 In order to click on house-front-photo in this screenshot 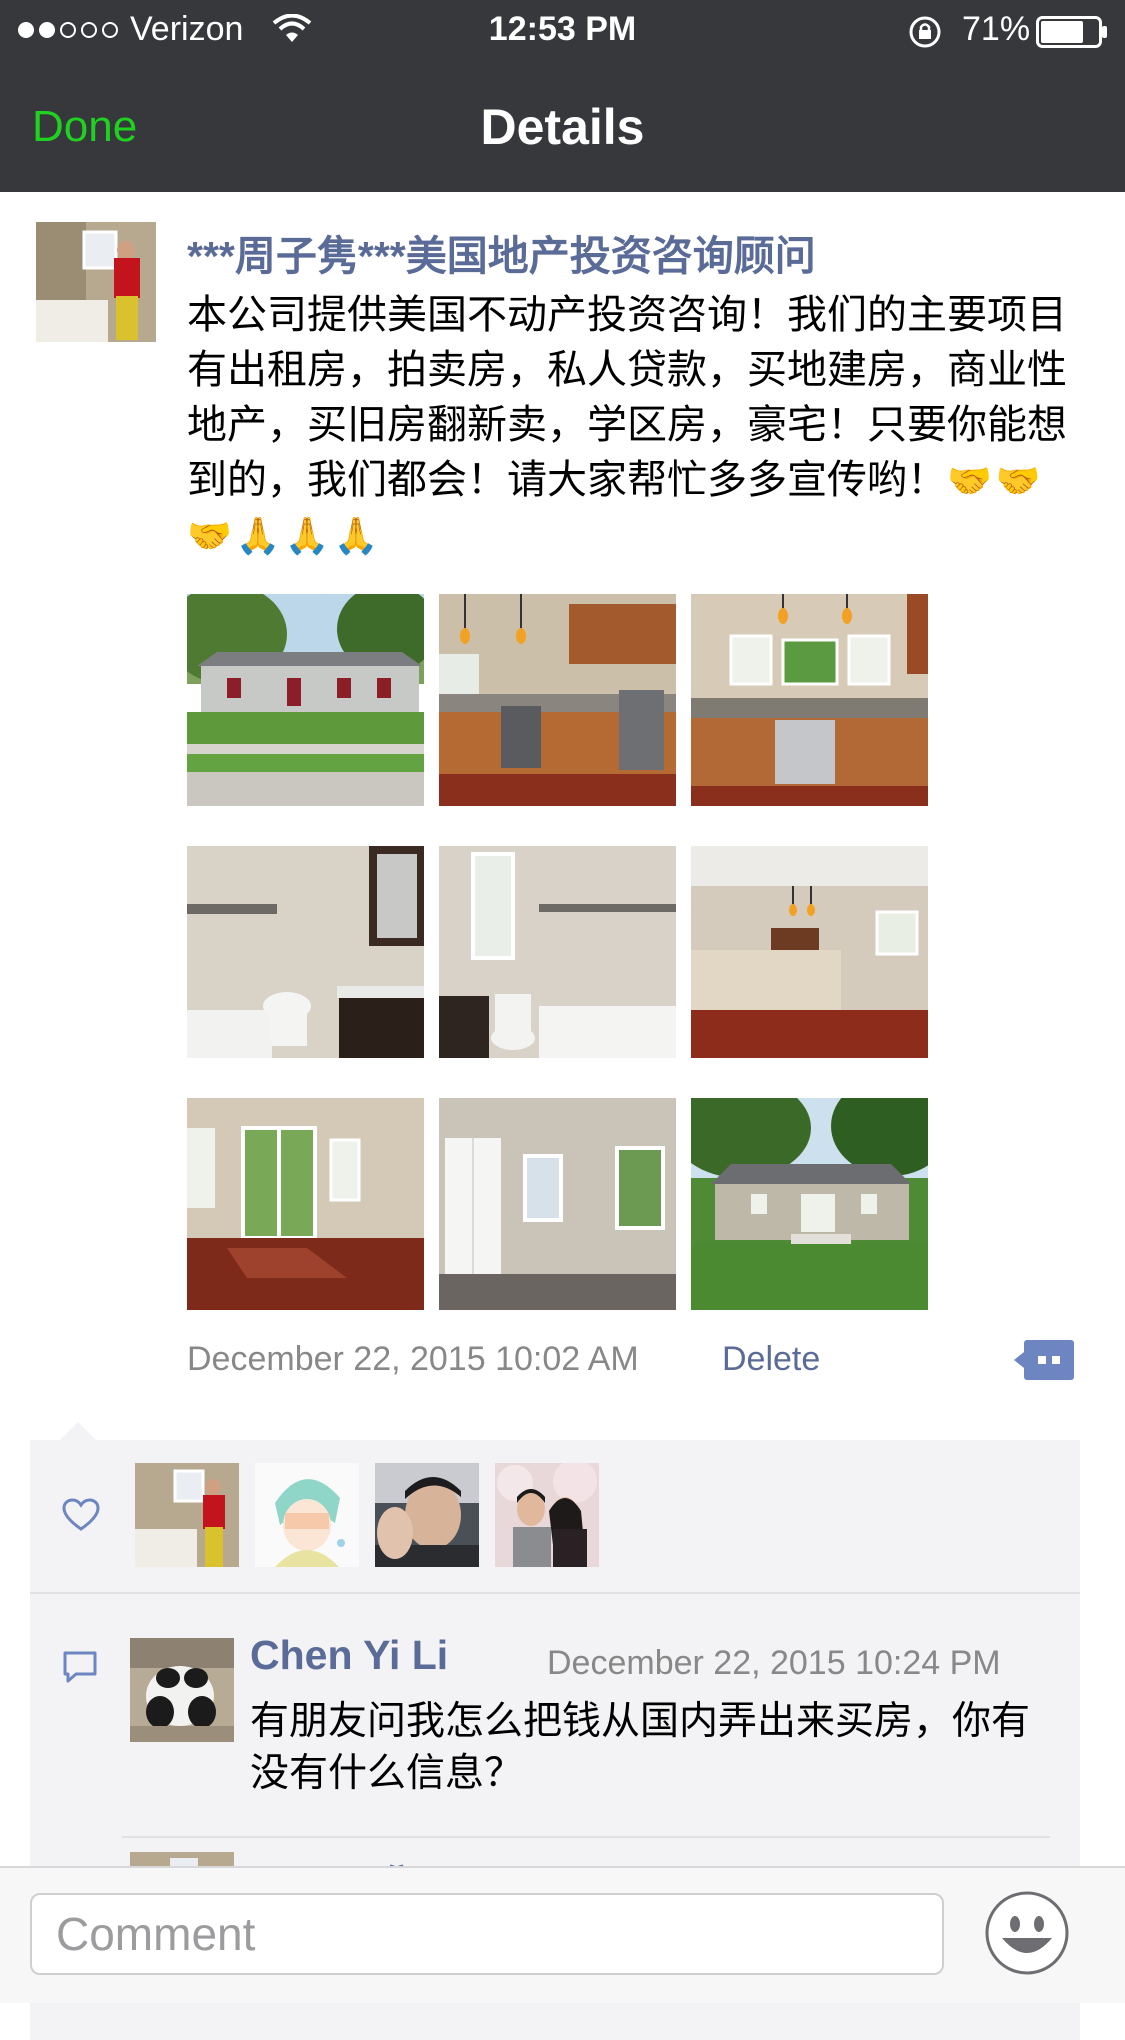, I will do `click(305, 700)`.